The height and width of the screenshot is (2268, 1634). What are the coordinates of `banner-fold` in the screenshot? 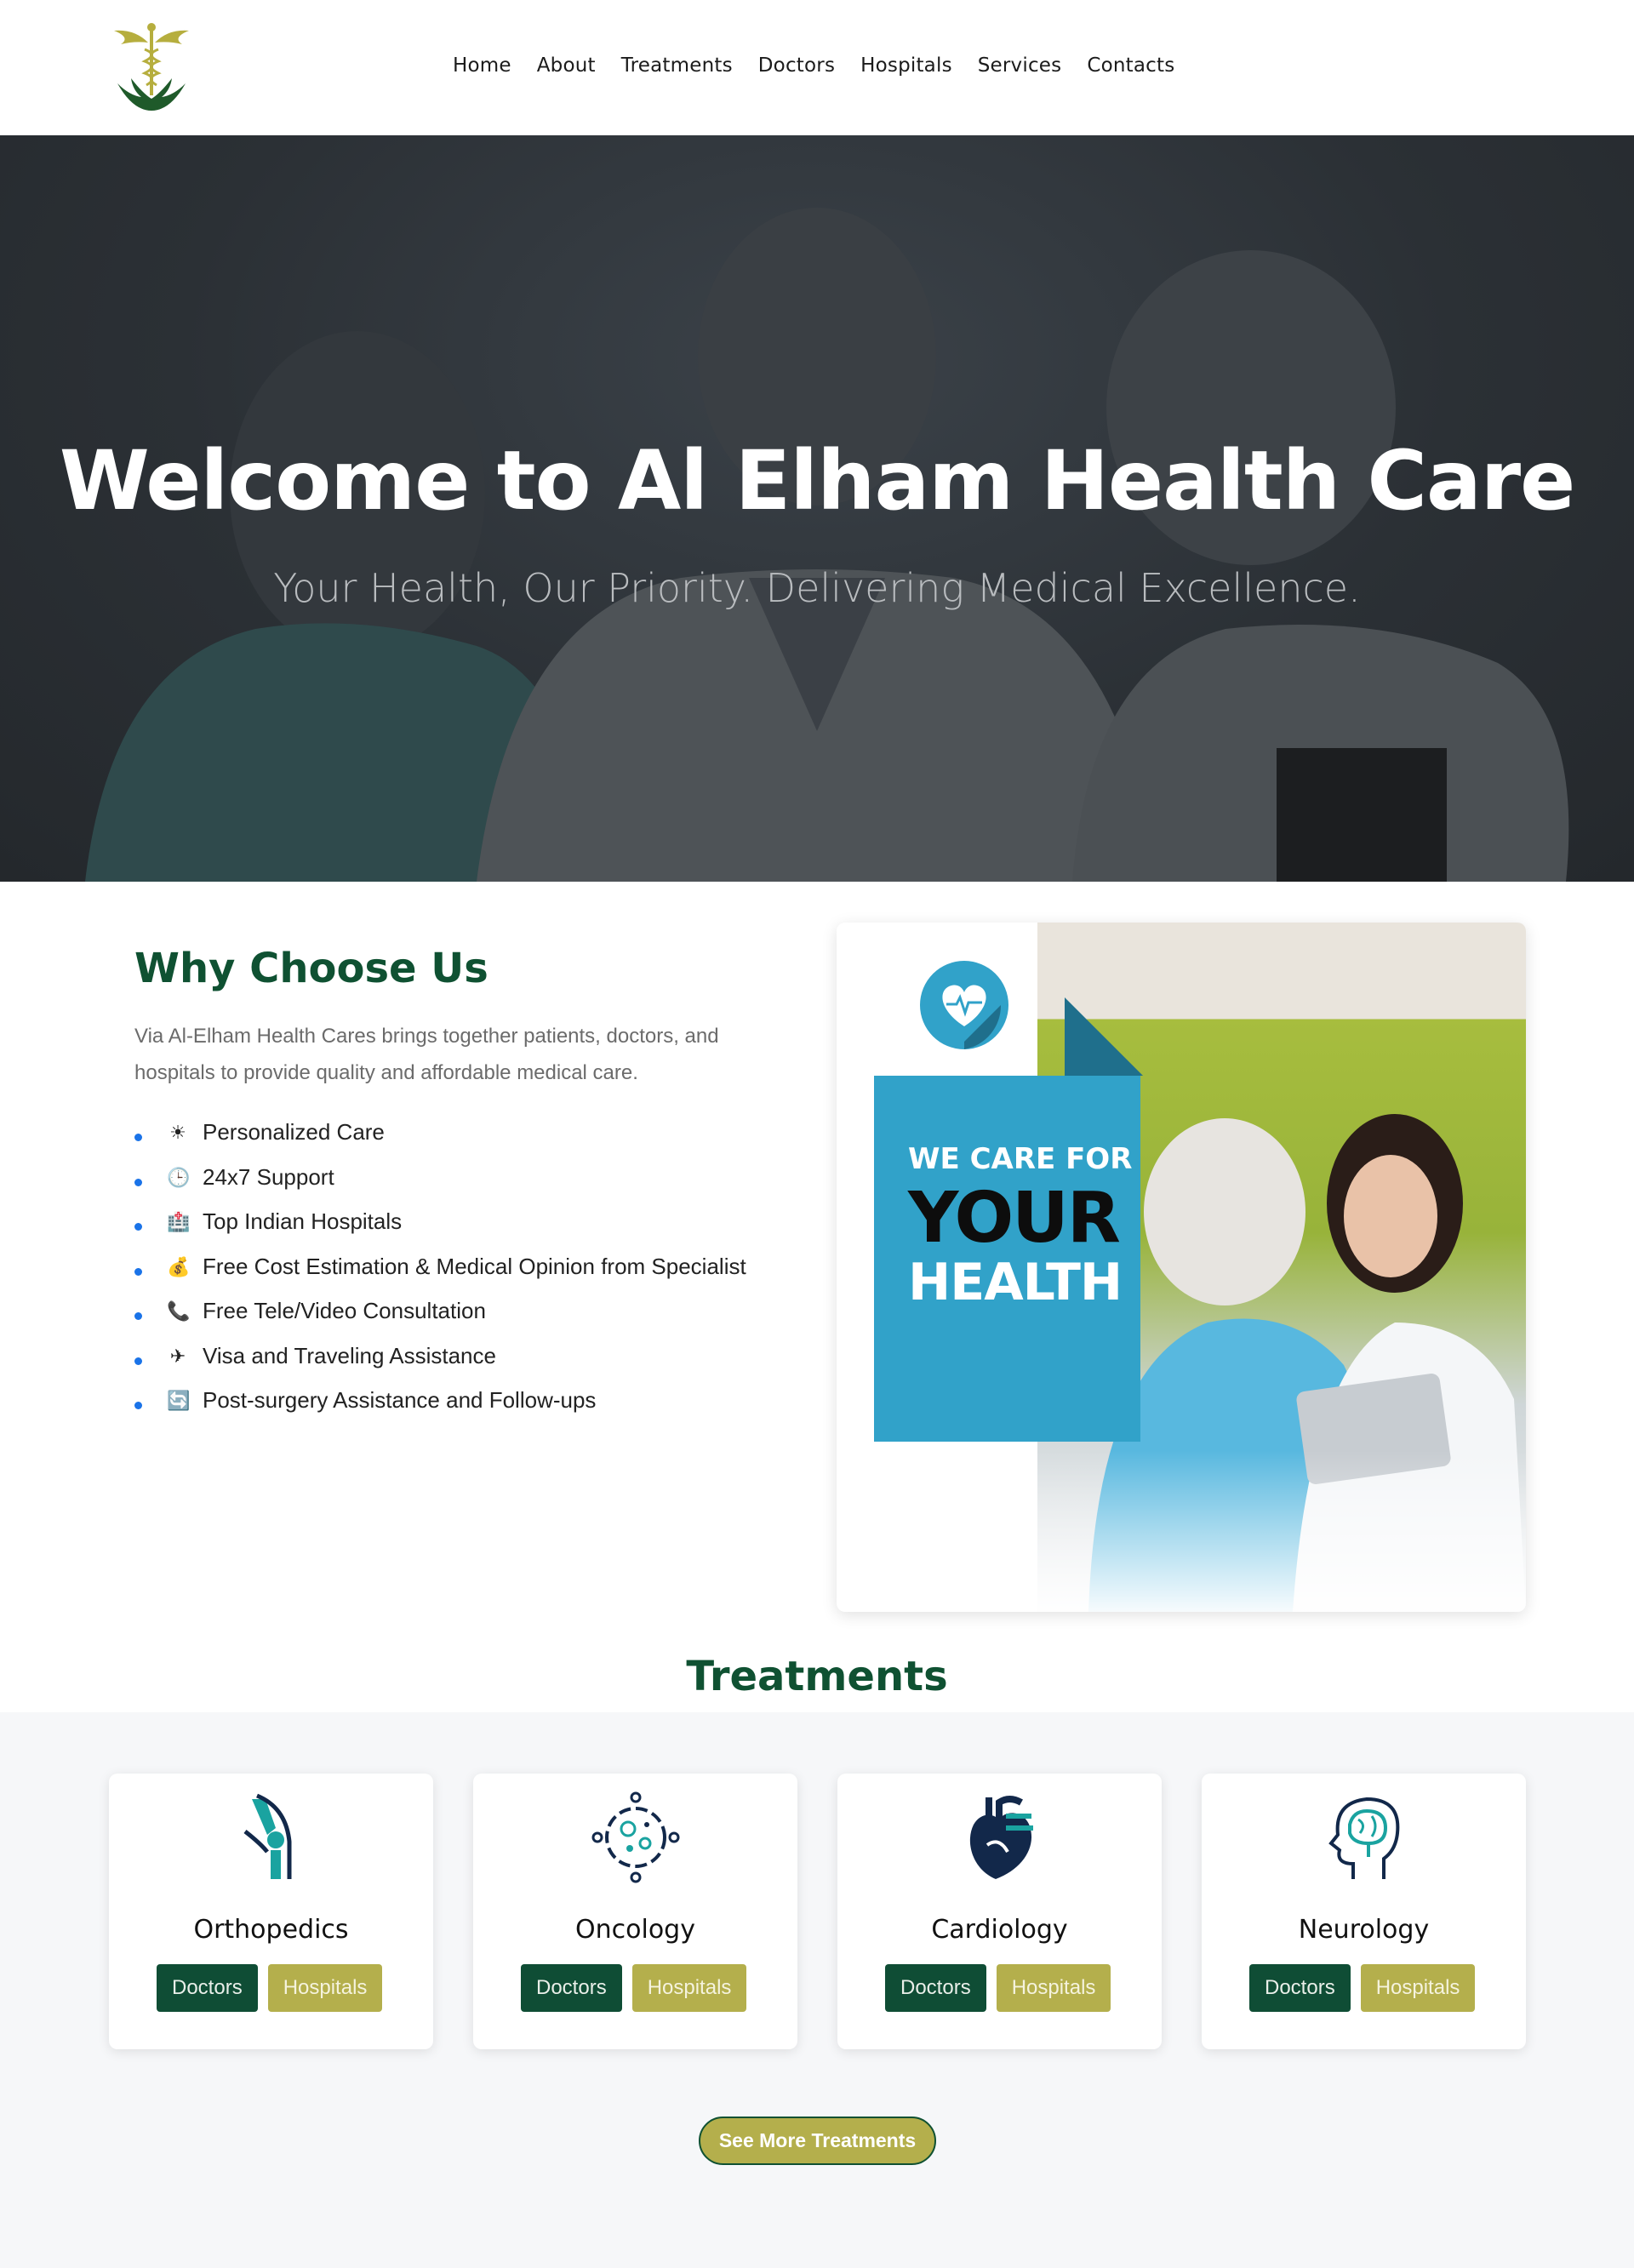 It's located at (1104, 1036).